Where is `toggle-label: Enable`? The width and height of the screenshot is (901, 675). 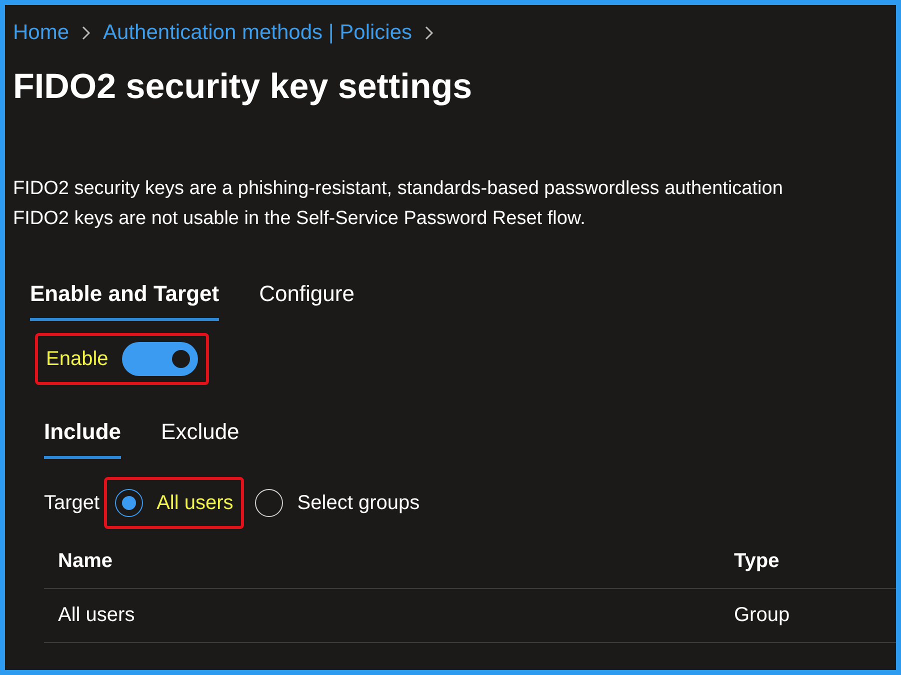 toggle-label: Enable is located at coordinates (77, 359).